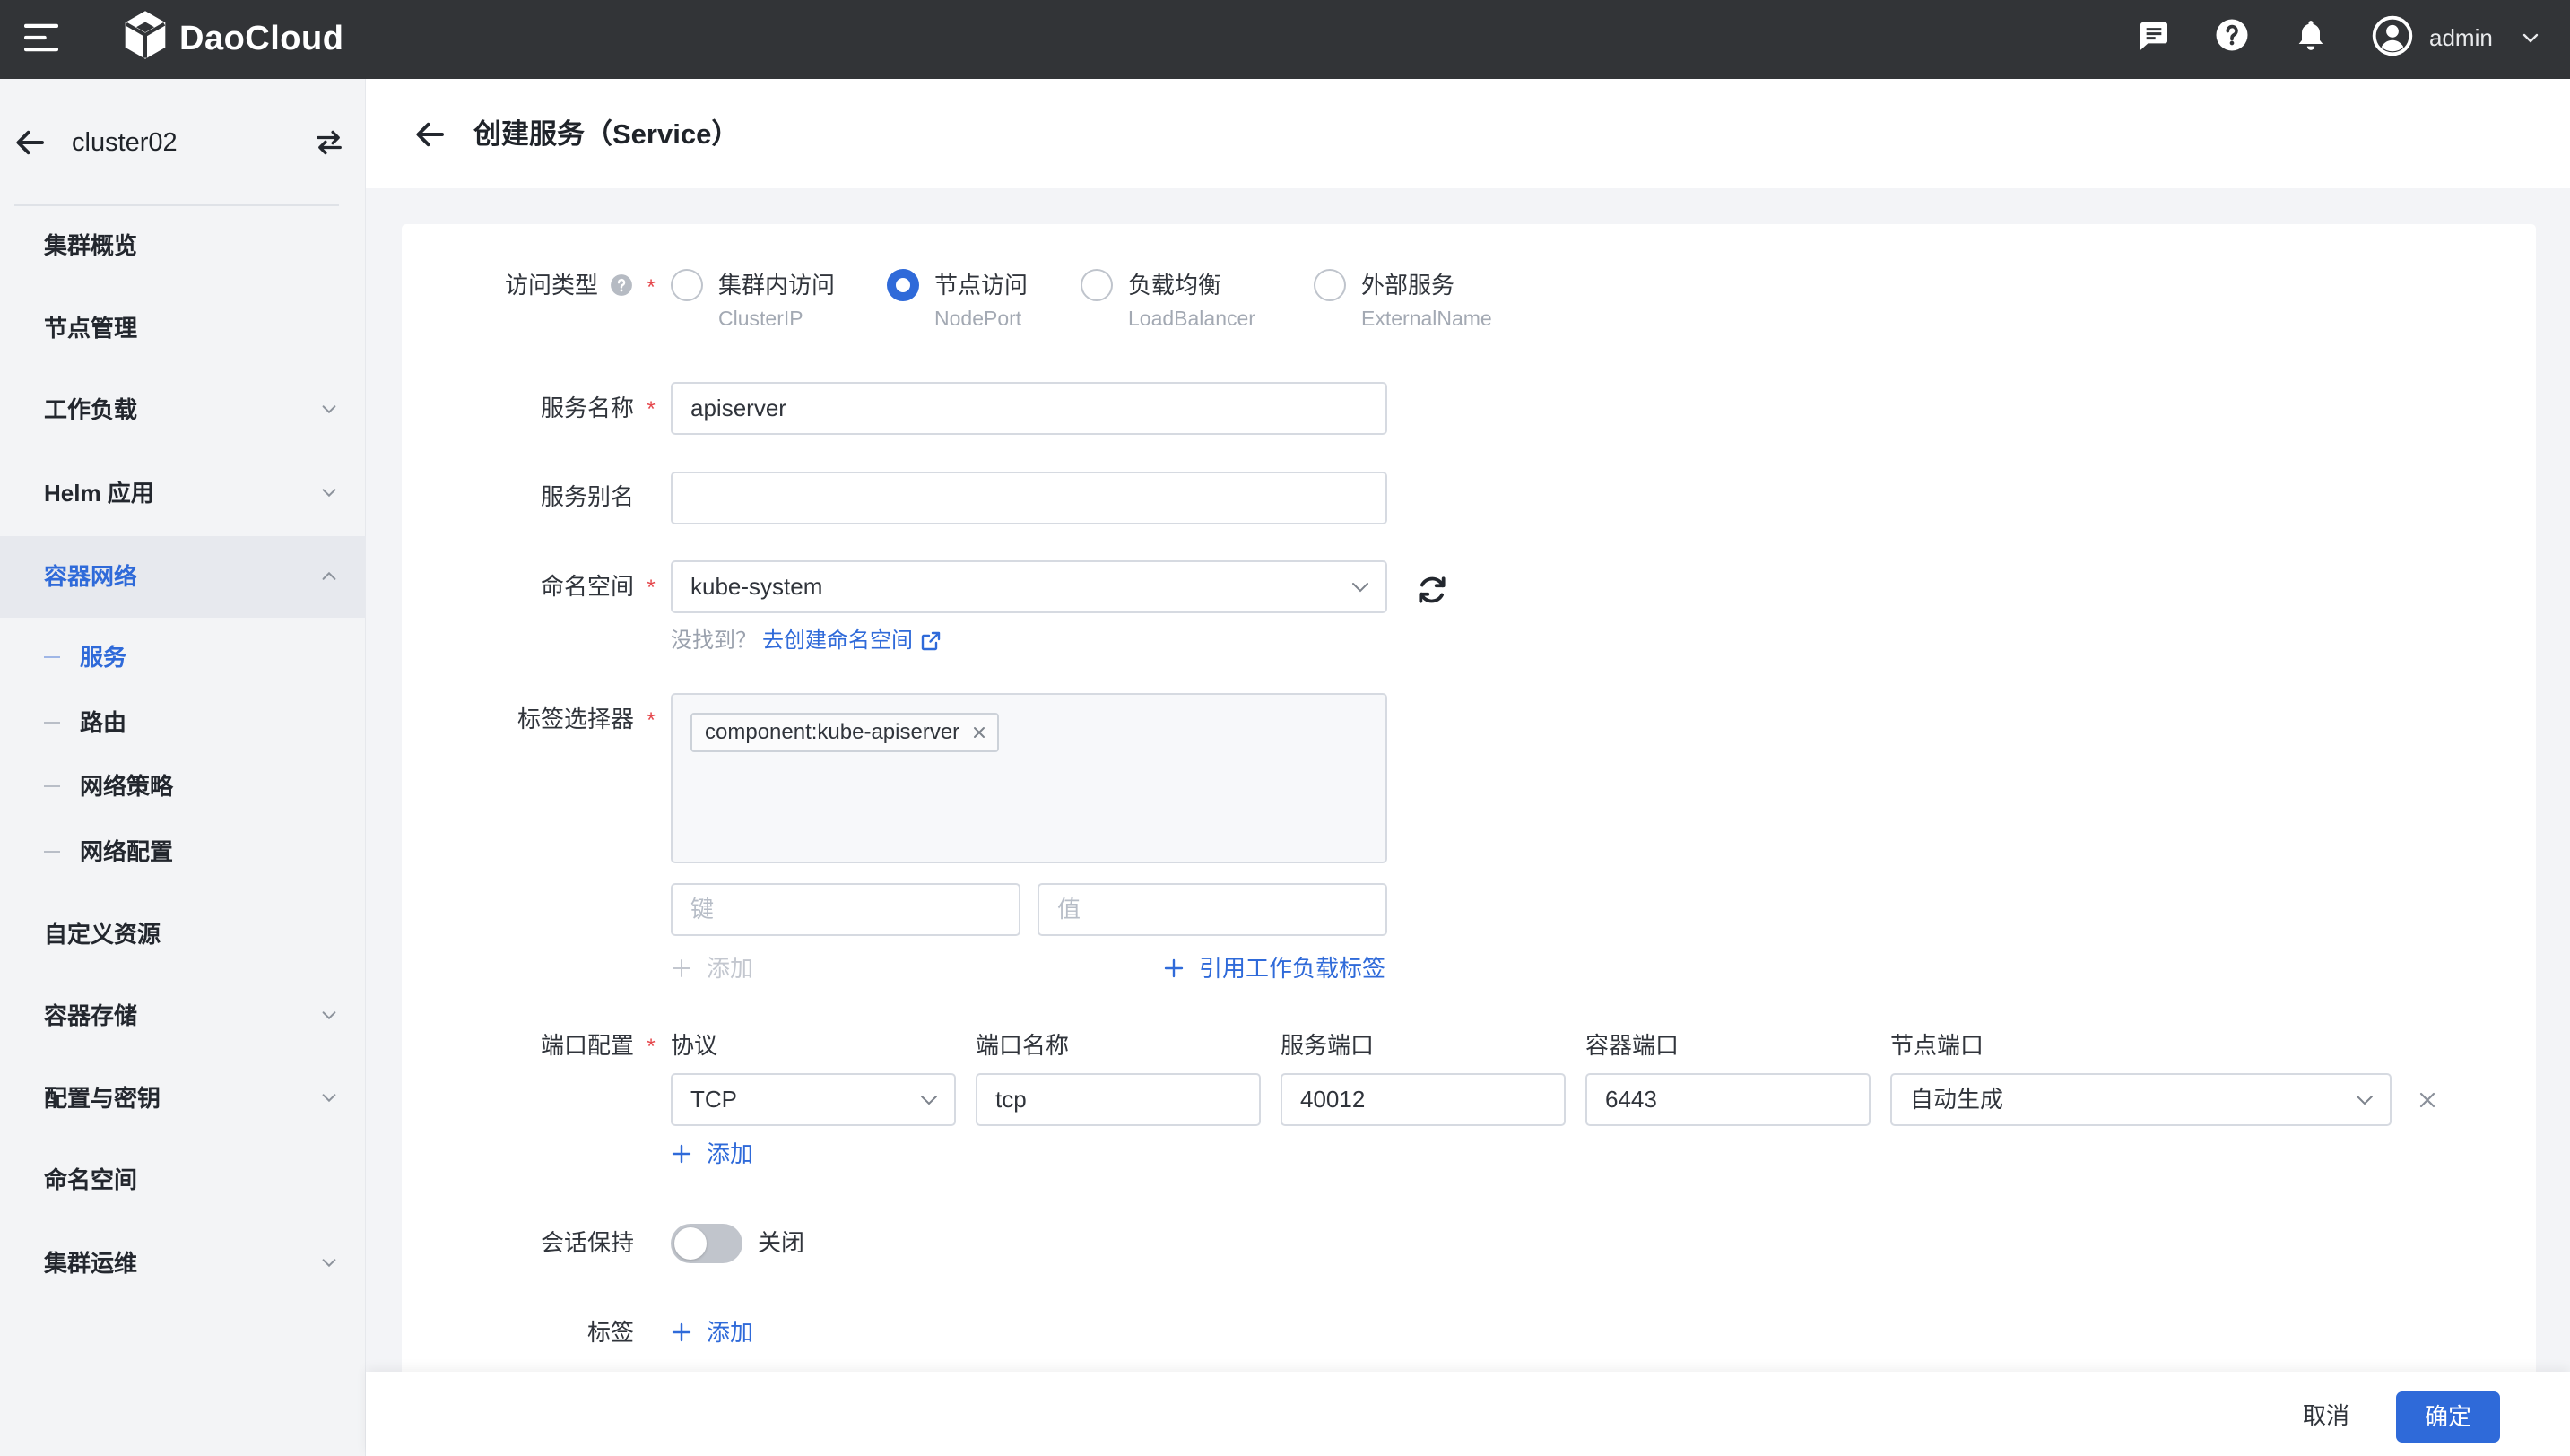 This screenshot has height=1456, width=2570. I want to click on radio-option-externalname: 外部服务 ExternalName, so click(1421, 302).